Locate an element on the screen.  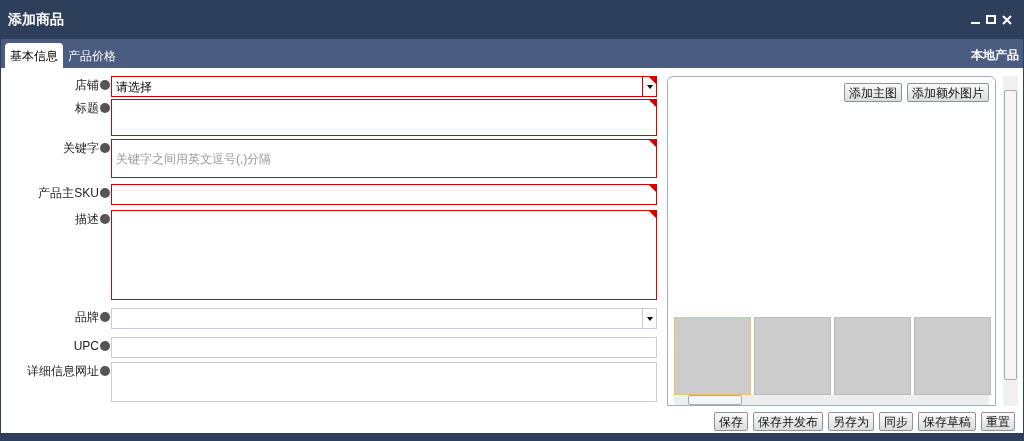
vertical-scrollbar is located at coordinates (1010, 241).